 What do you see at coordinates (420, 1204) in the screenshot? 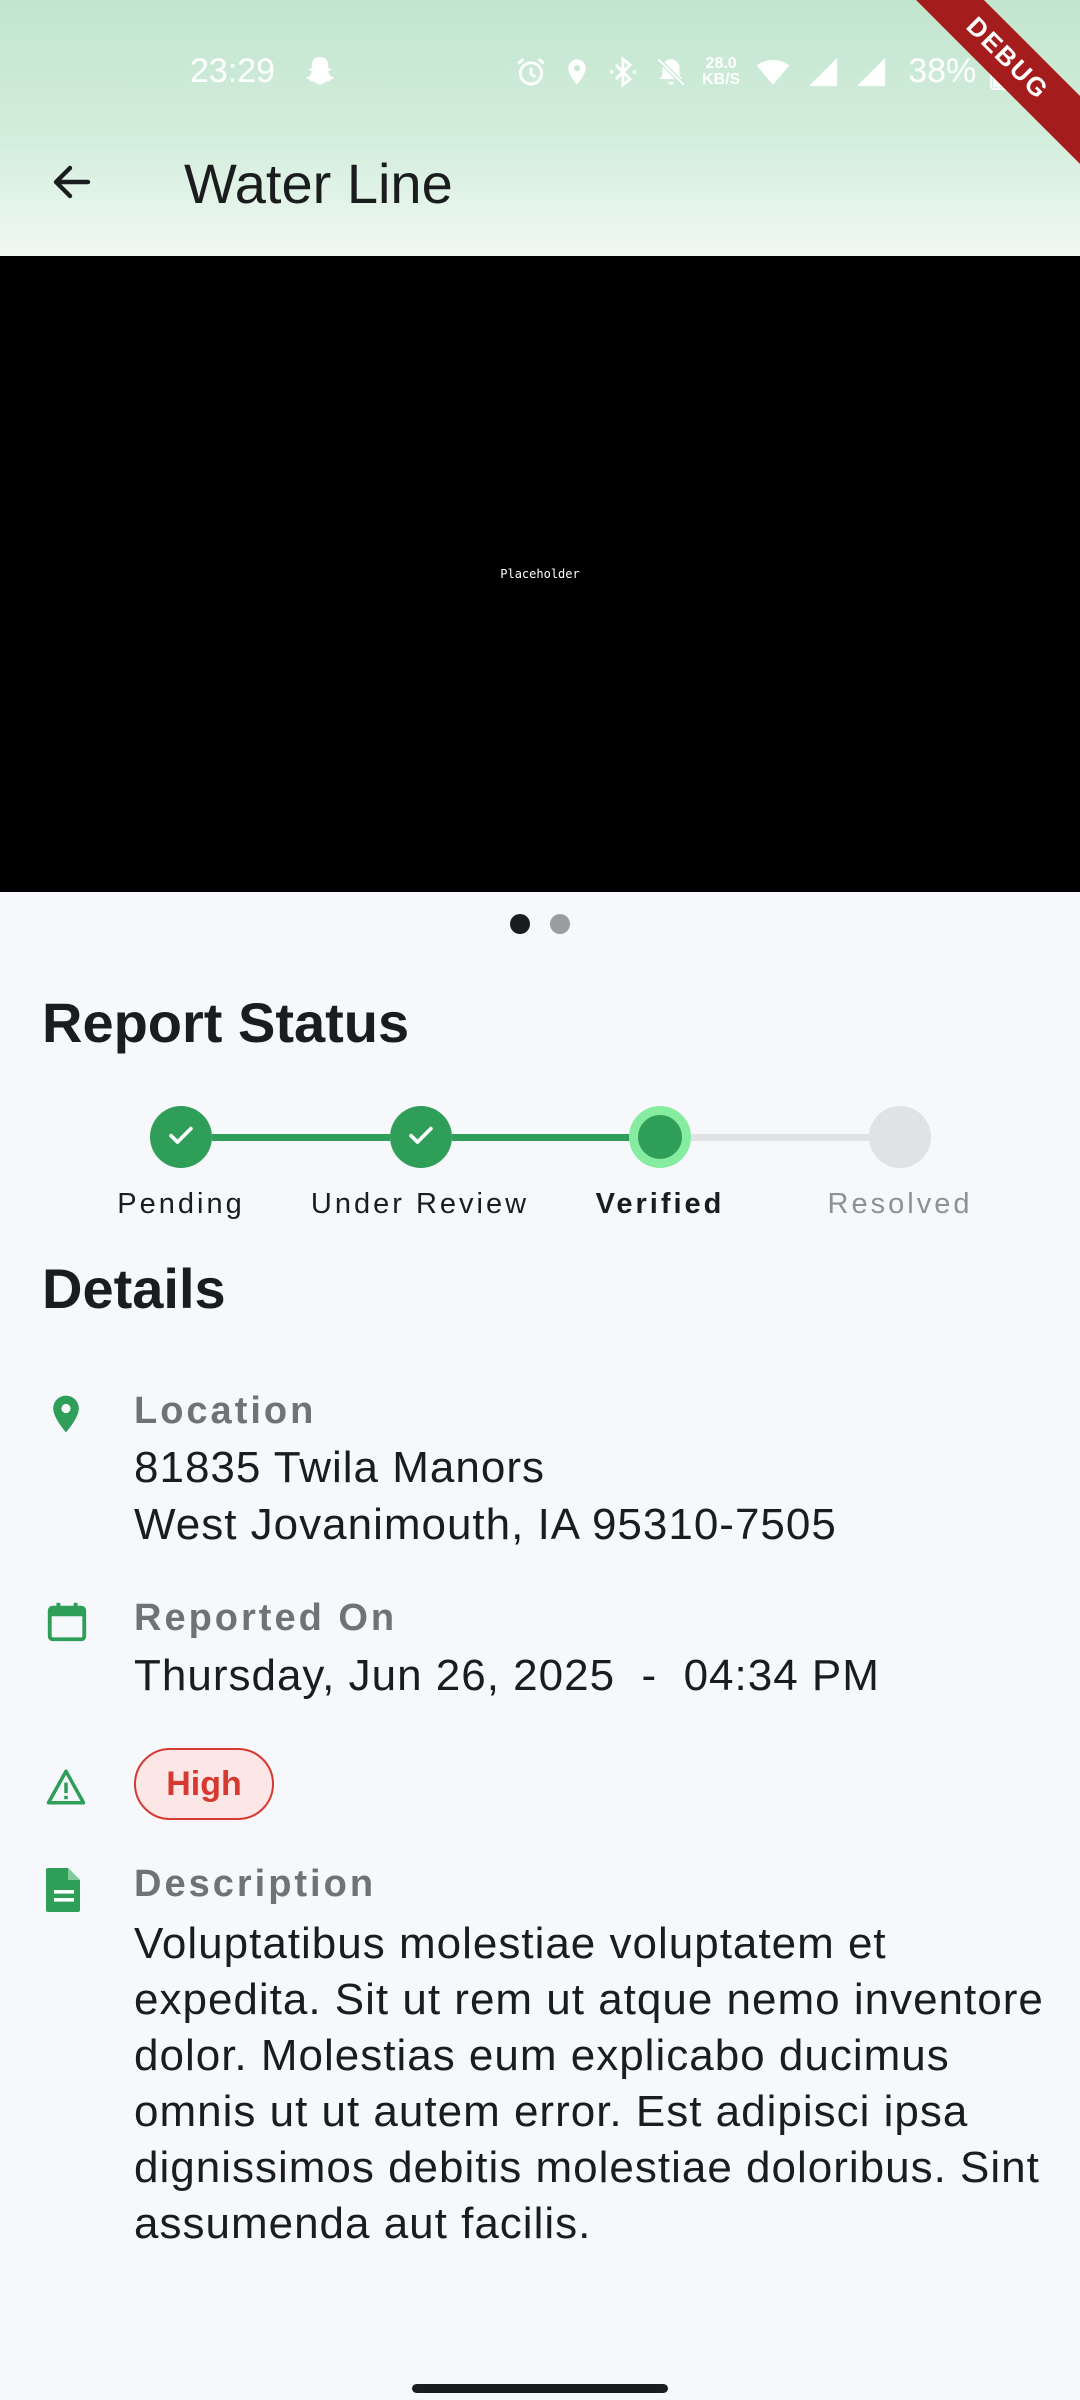
I see `step-label-under-review: Under Review` at bounding box center [420, 1204].